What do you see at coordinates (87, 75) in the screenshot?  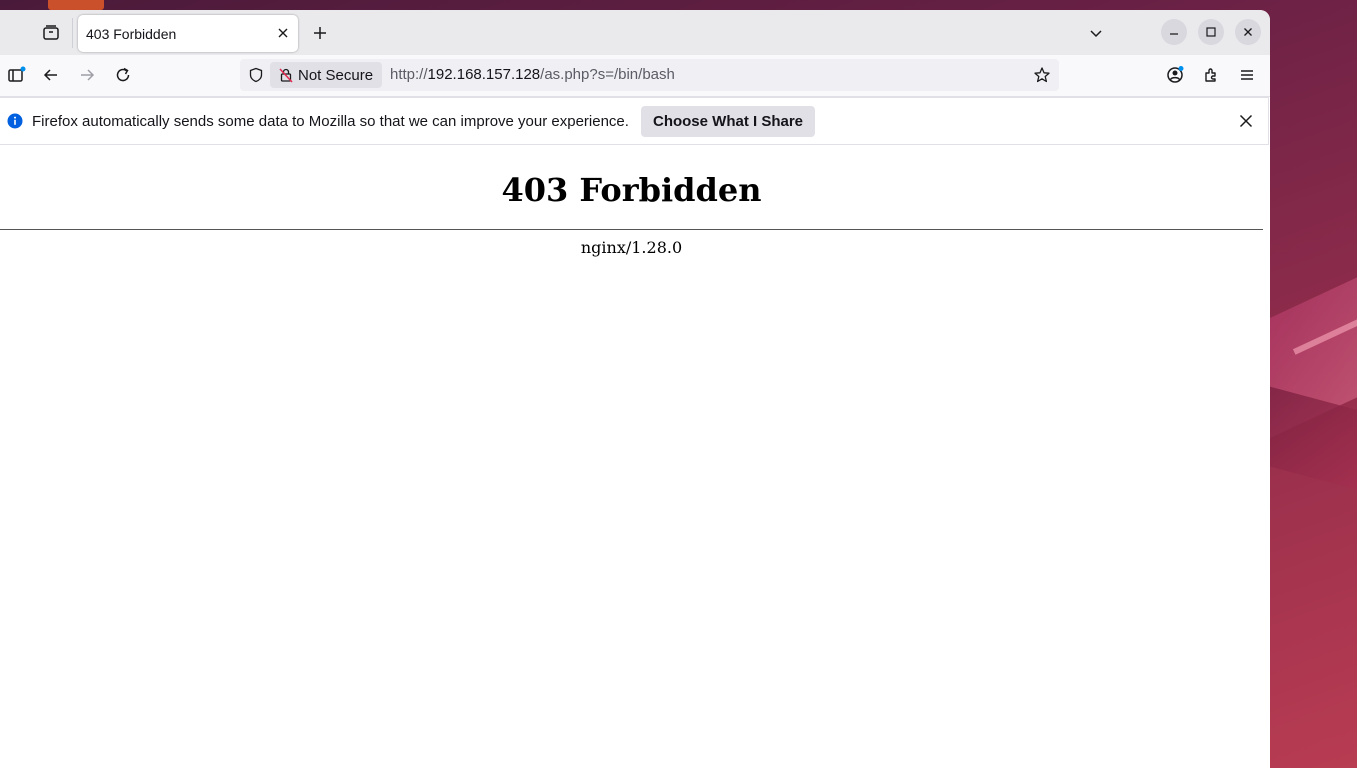 I see `forward-icon` at bounding box center [87, 75].